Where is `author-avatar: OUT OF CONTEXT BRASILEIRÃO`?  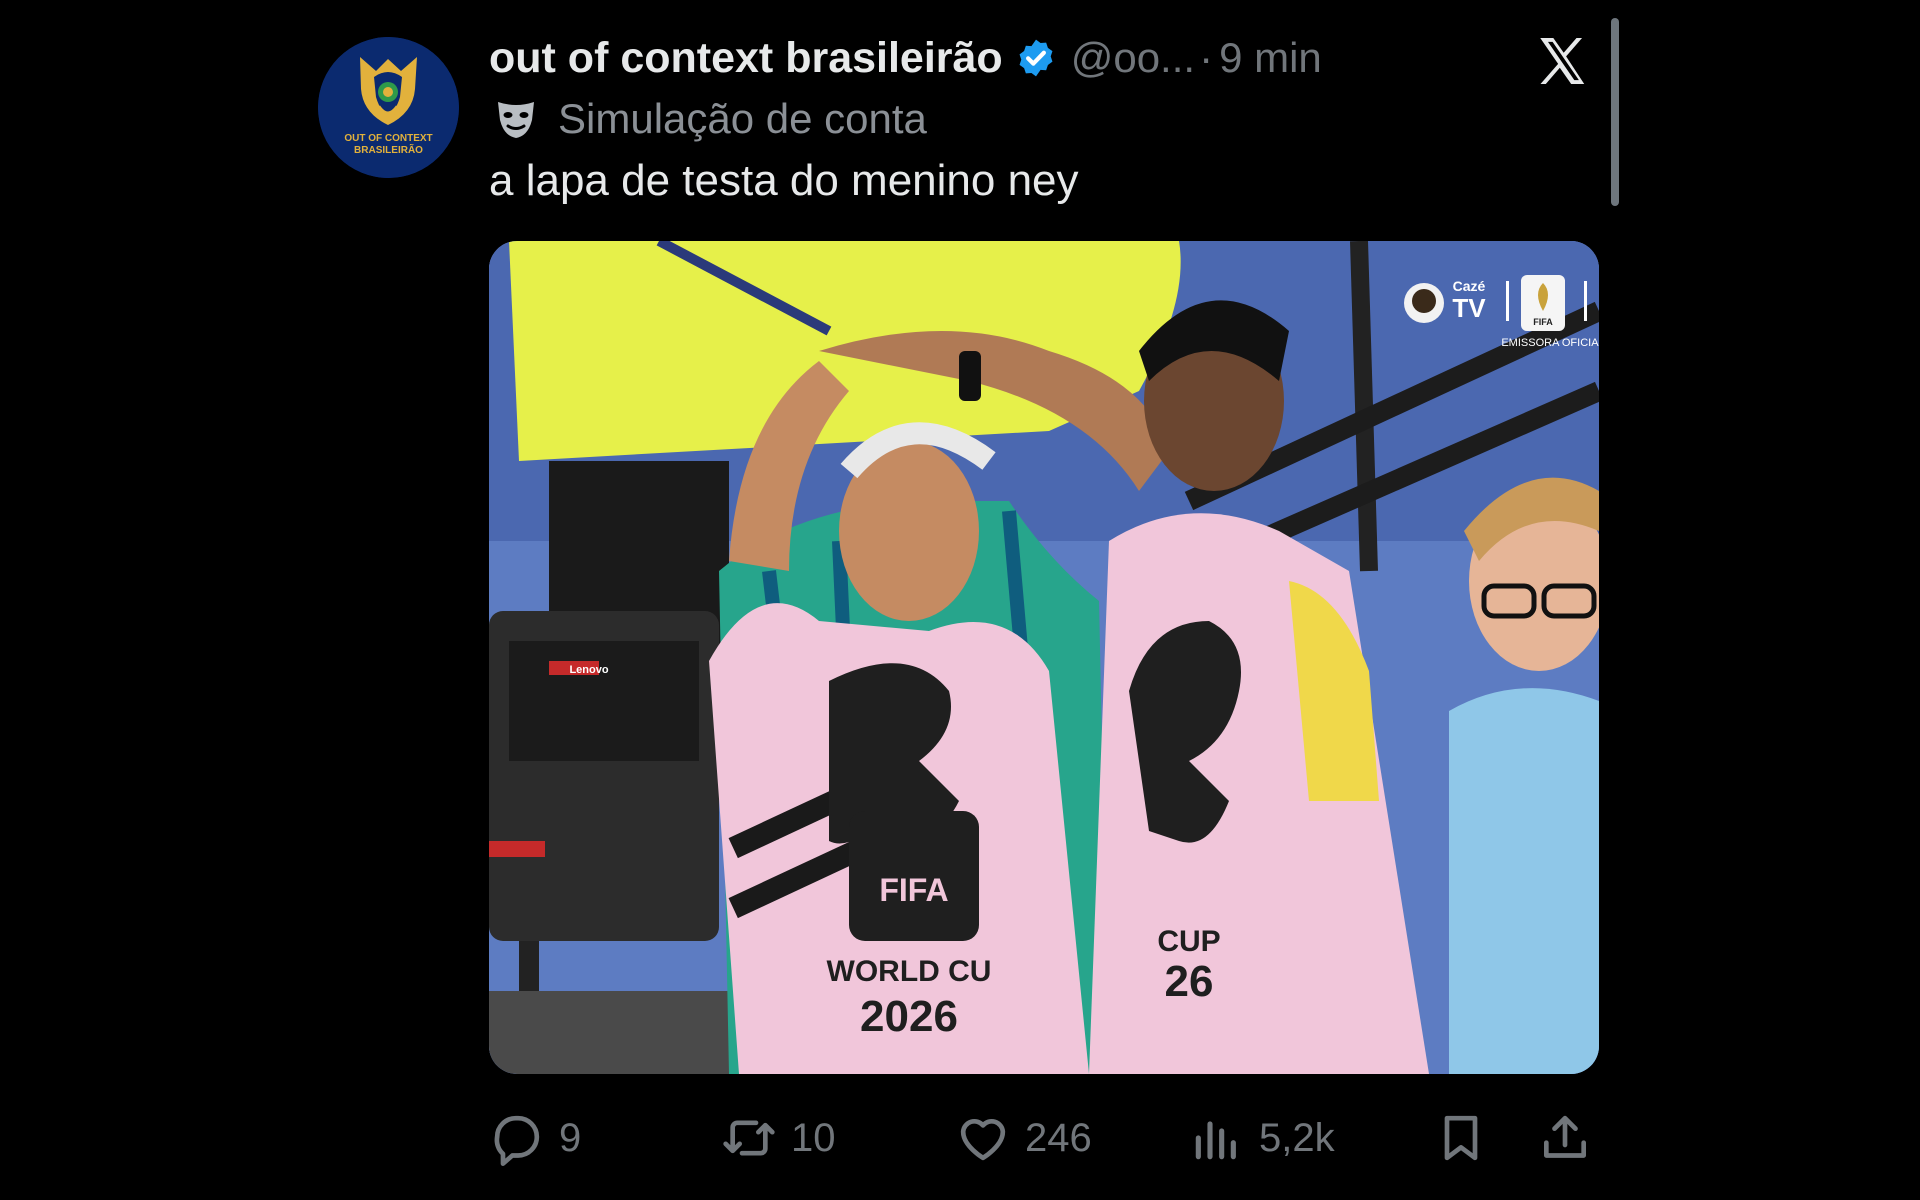
author-avatar: OUT OF CONTEXT BRASILEIRÃO is located at coordinates (388, 107).